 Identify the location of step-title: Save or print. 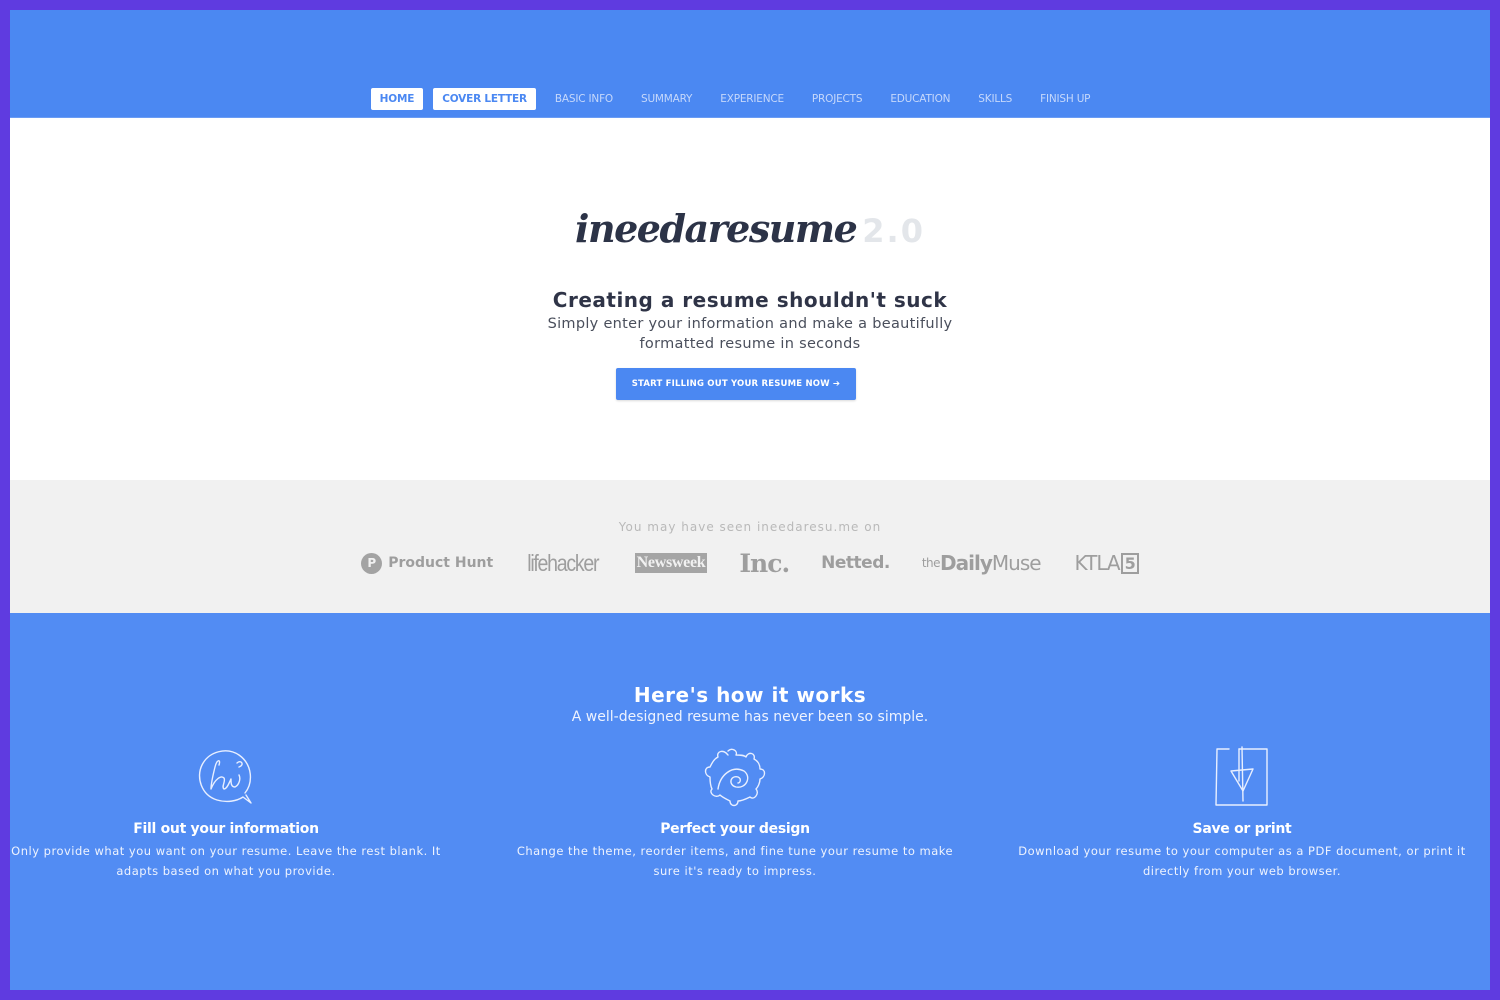
(1242, 829).